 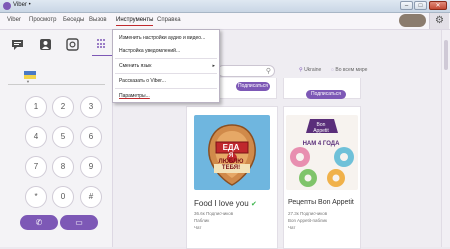 I want to click on menu-conversations: Беседы, so click(x=73, y=20).